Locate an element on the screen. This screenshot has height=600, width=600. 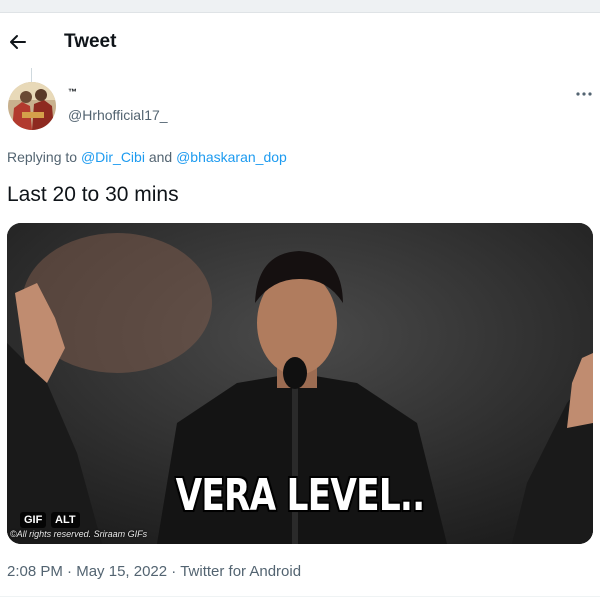
gif-caption-text: VERA LEVEL.. is located at coordinates (300, 495).